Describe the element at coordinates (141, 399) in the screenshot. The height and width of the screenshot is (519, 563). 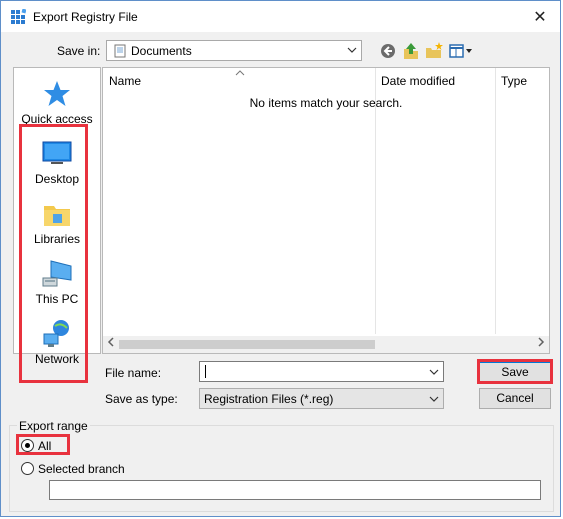
I see `save-as-type-label: Save as type:` at that location.